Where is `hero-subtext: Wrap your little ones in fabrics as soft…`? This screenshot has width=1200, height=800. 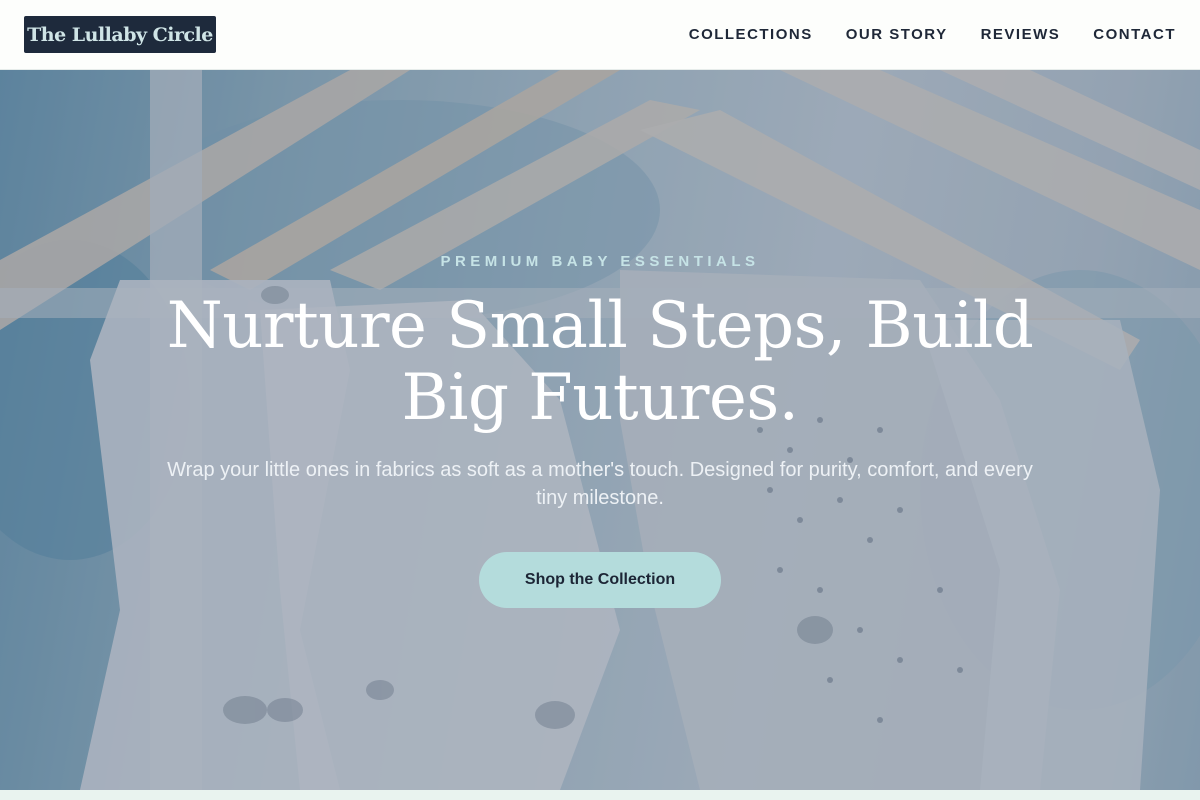 hero-subtext: Wrap your little ones in fabrics as soft… is located at coordinates (600, 484).